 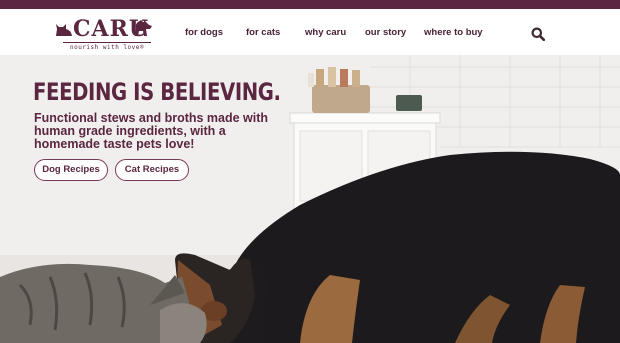 I want to click on nav-where-to-buy: where to buy, so click(x=453, y=32).